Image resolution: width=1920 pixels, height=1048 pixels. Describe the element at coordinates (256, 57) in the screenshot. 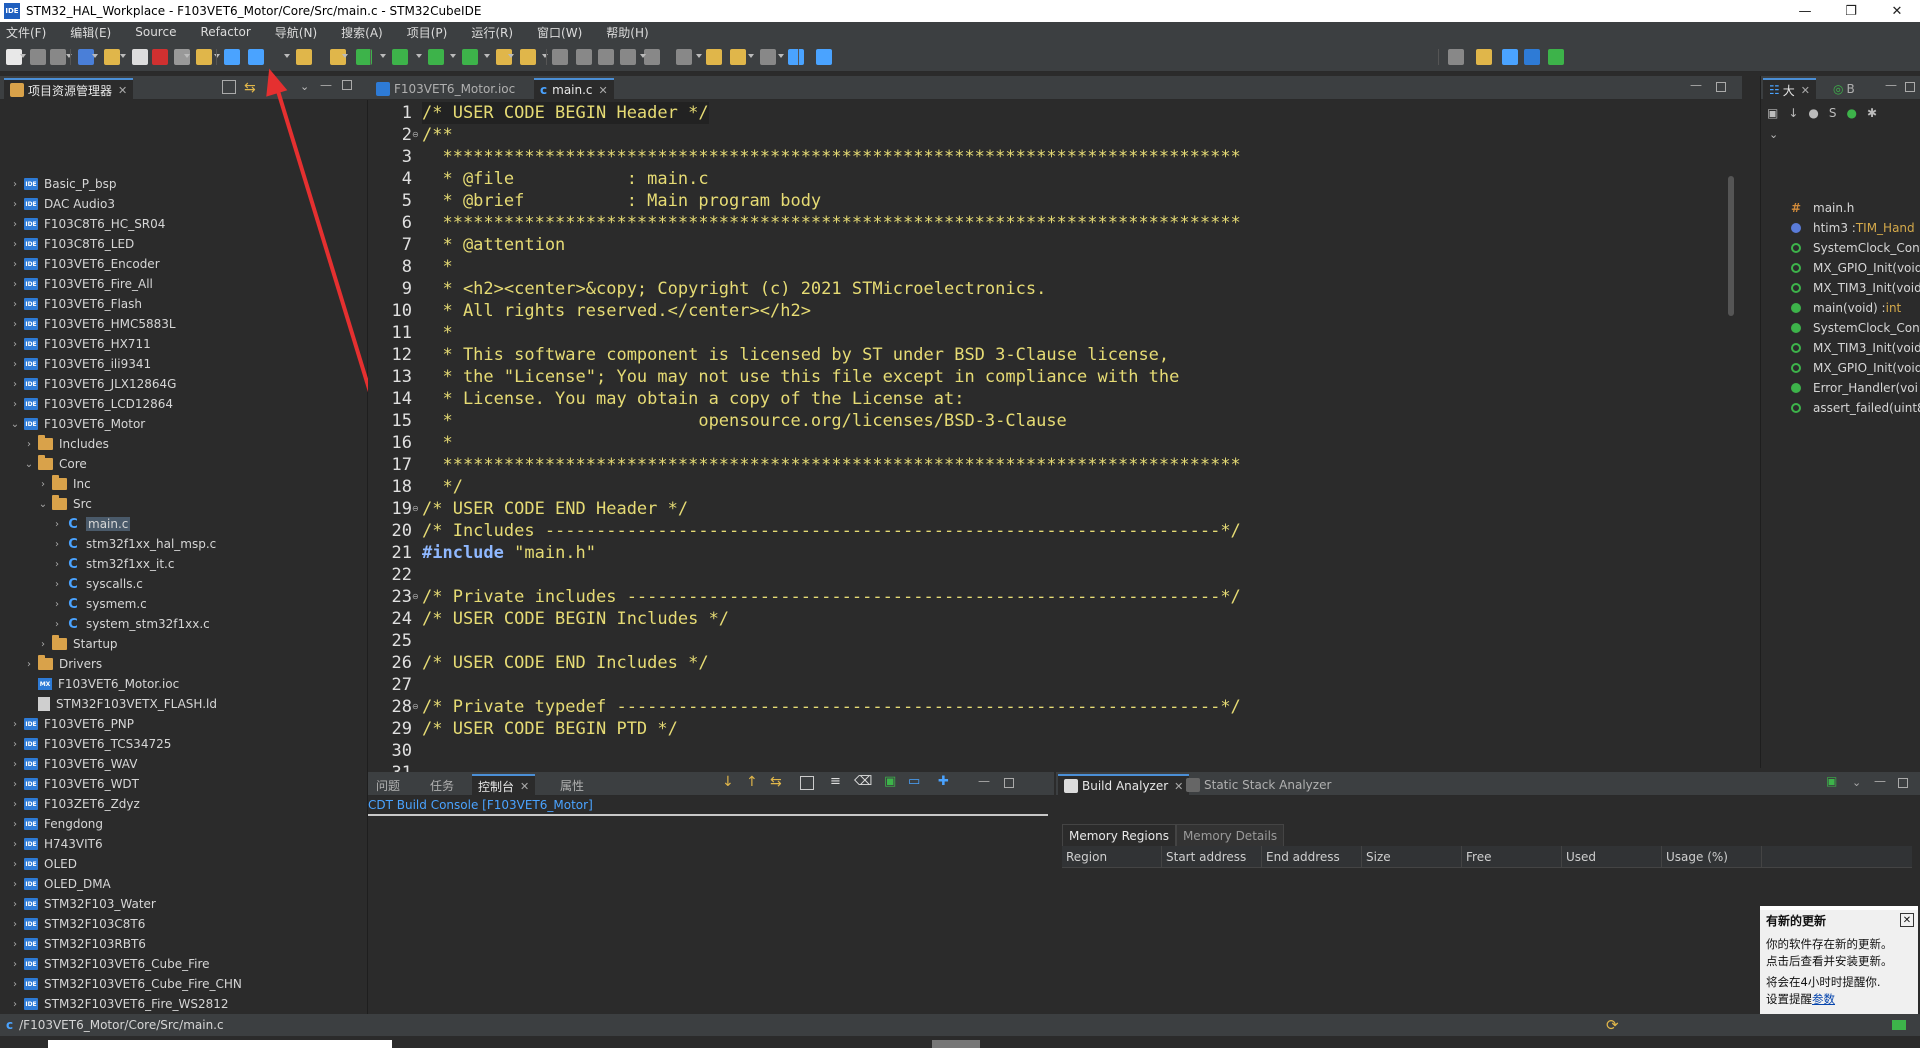

I see `new-project-icon` at that location.